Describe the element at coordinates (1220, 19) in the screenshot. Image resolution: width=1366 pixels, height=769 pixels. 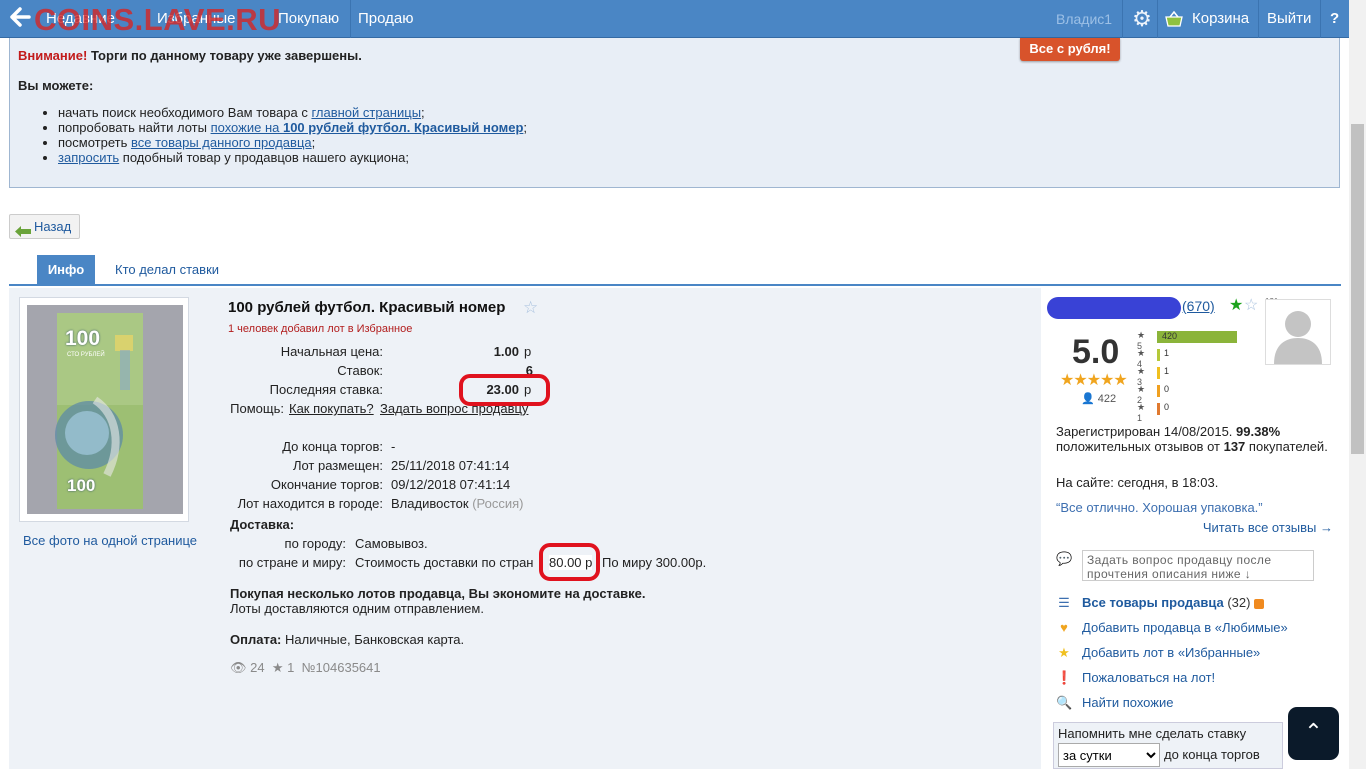
I see `nav-cart: Корзина` at that location.